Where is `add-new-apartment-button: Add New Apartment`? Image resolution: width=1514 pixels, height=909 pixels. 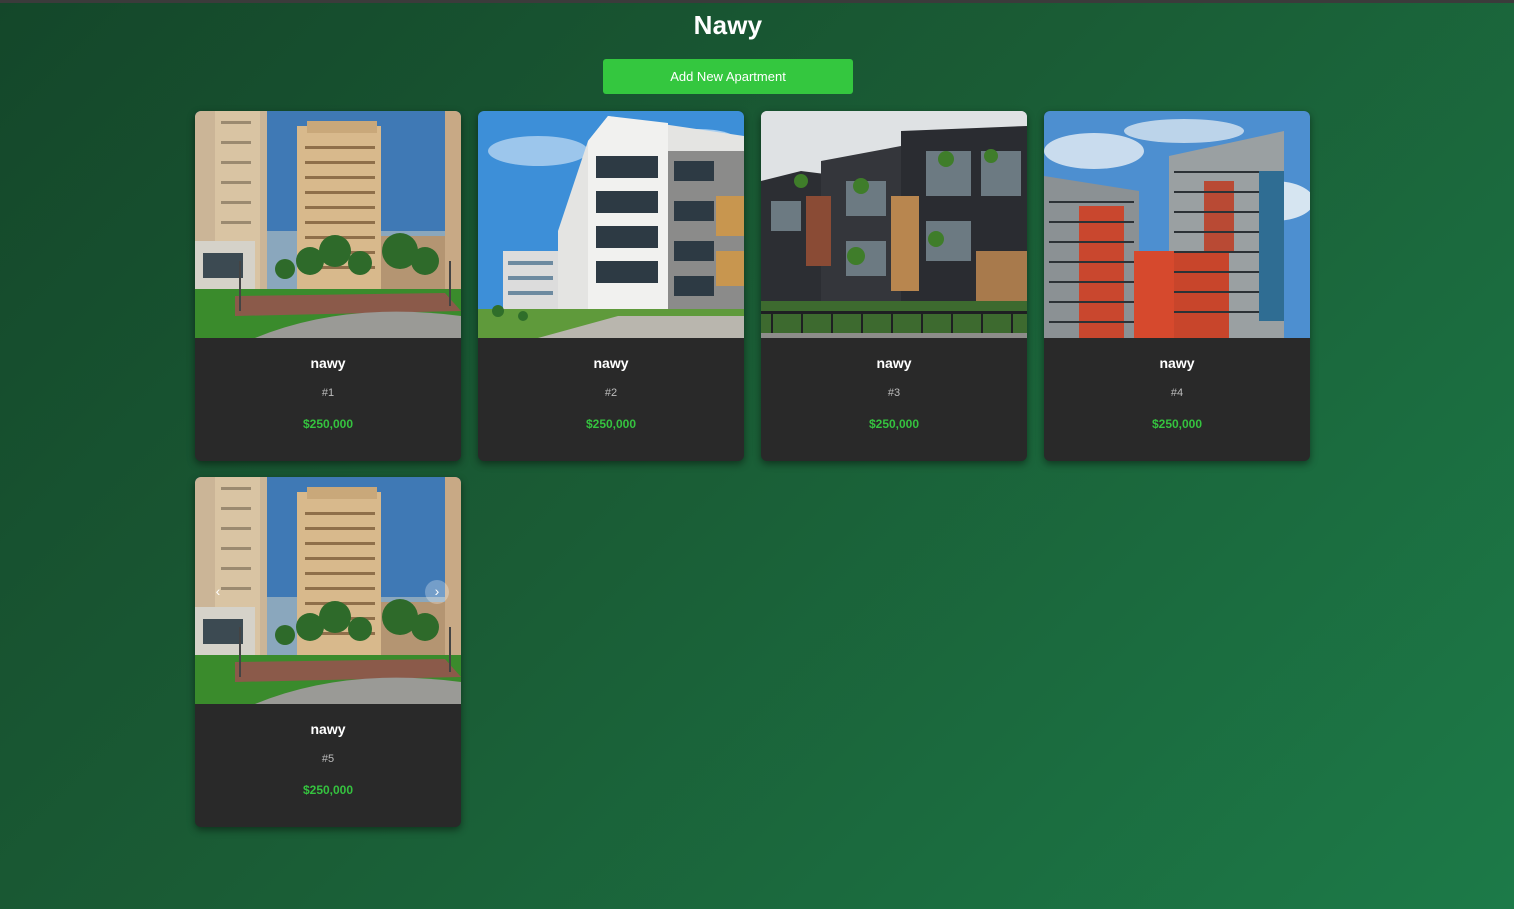
add-new-apartment-button: Add New Apartment is located at coordinates (728, 76).